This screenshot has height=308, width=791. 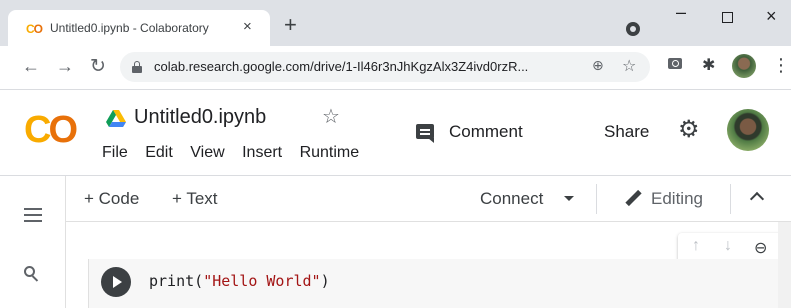 I want to click on new-tab-button: +, so click(x=290, y=25).